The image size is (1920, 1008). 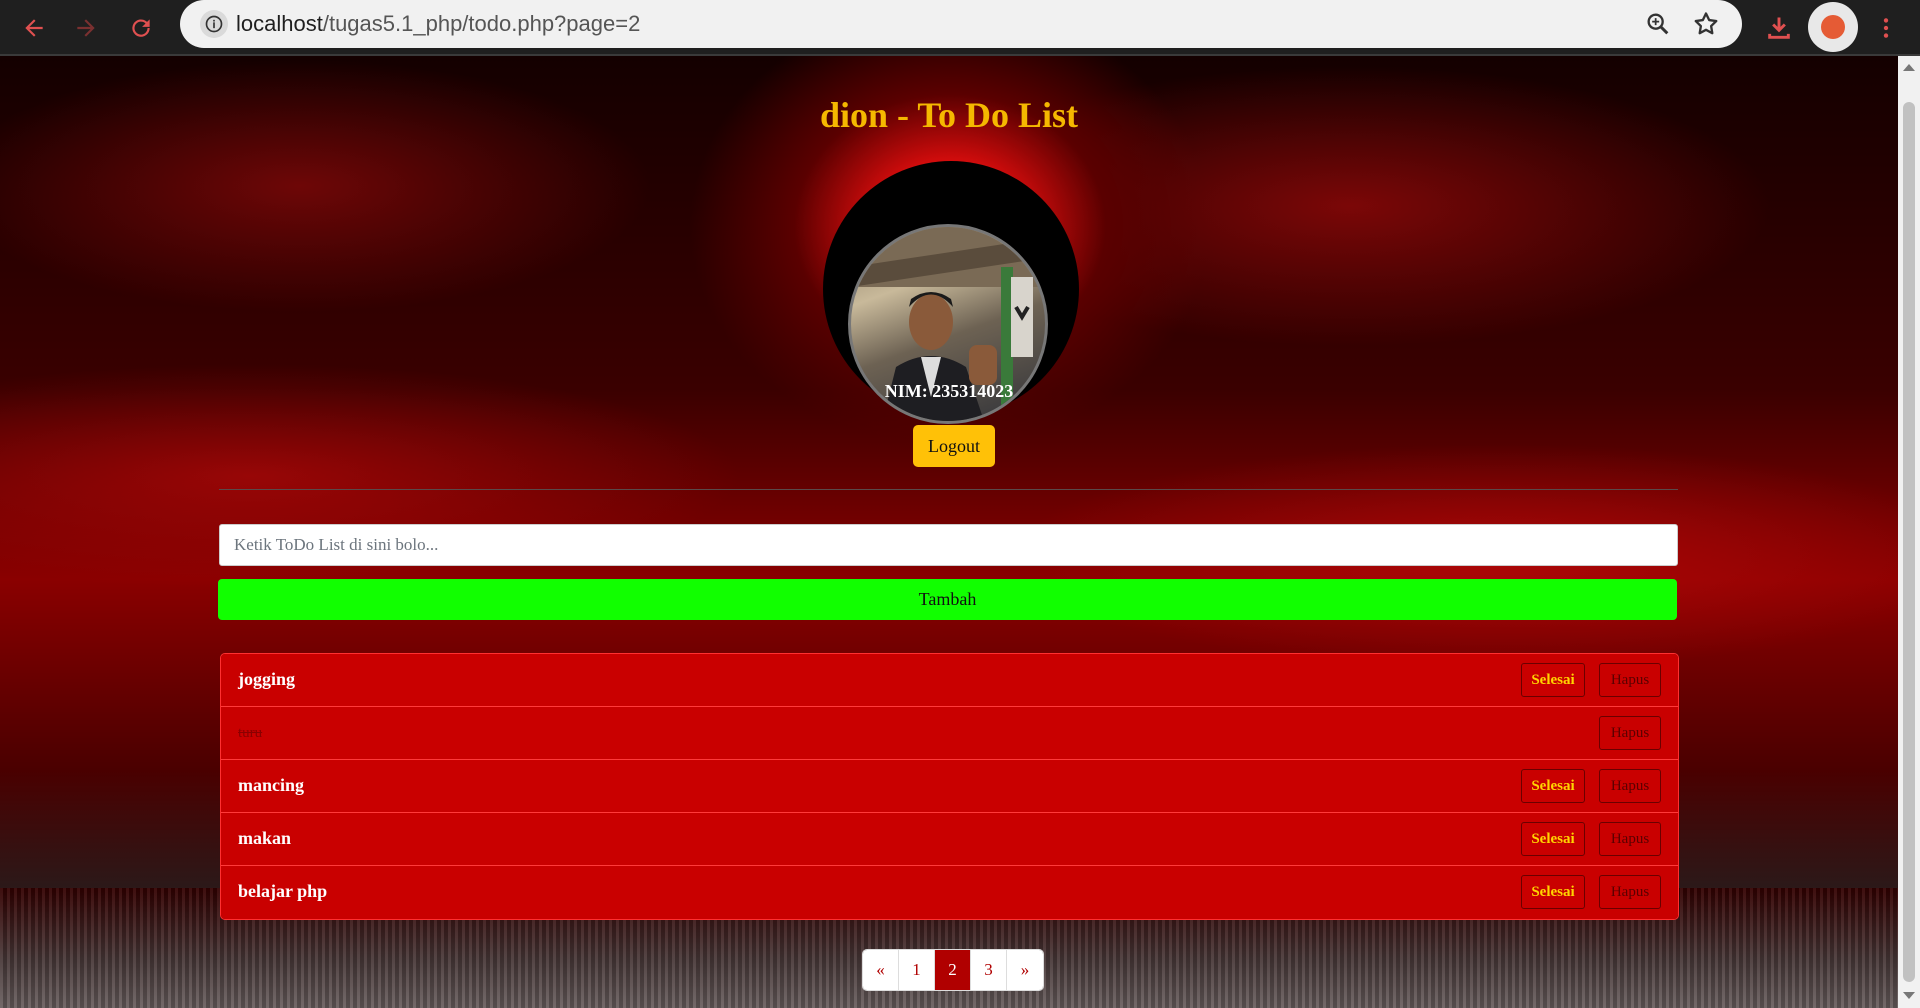 I want to click on url-path: /tugas5.1_php/todo.php?page=2, so click(x=481, y=23).